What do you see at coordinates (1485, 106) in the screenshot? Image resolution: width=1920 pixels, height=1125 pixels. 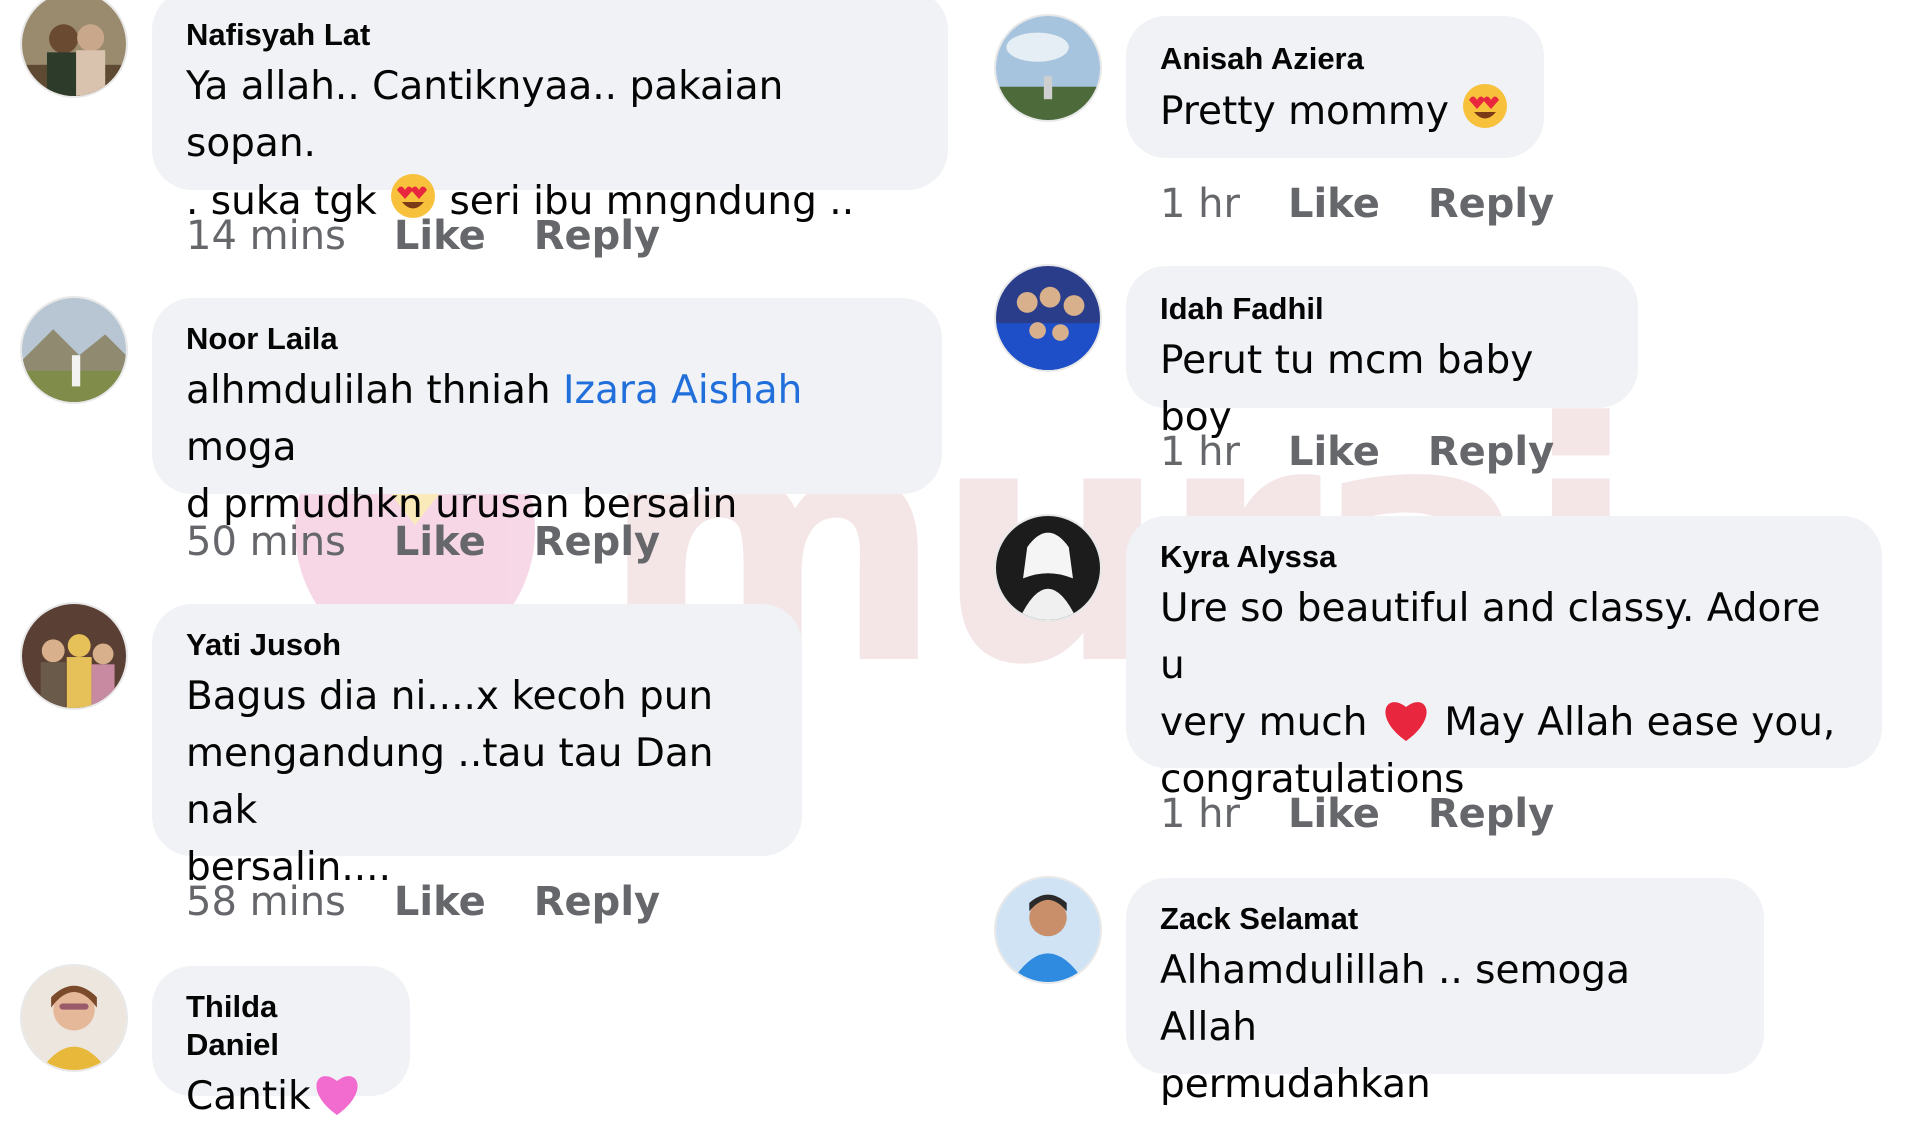 I see `heart-eyes-emoji-icon` at bounding box center [1485, 106].